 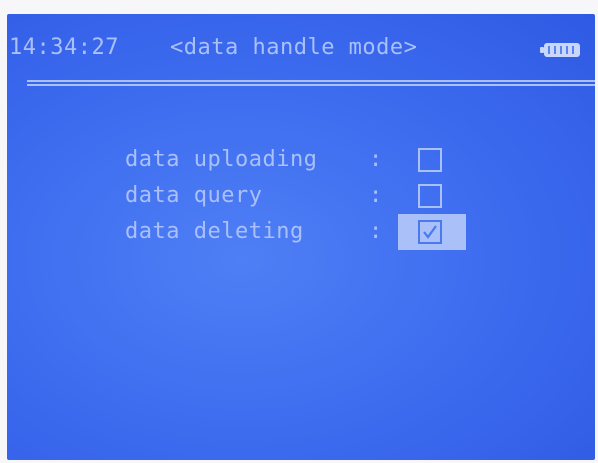 I want to click on menu-item-data-deleting: data deleting :, so click(x=301, y=232).